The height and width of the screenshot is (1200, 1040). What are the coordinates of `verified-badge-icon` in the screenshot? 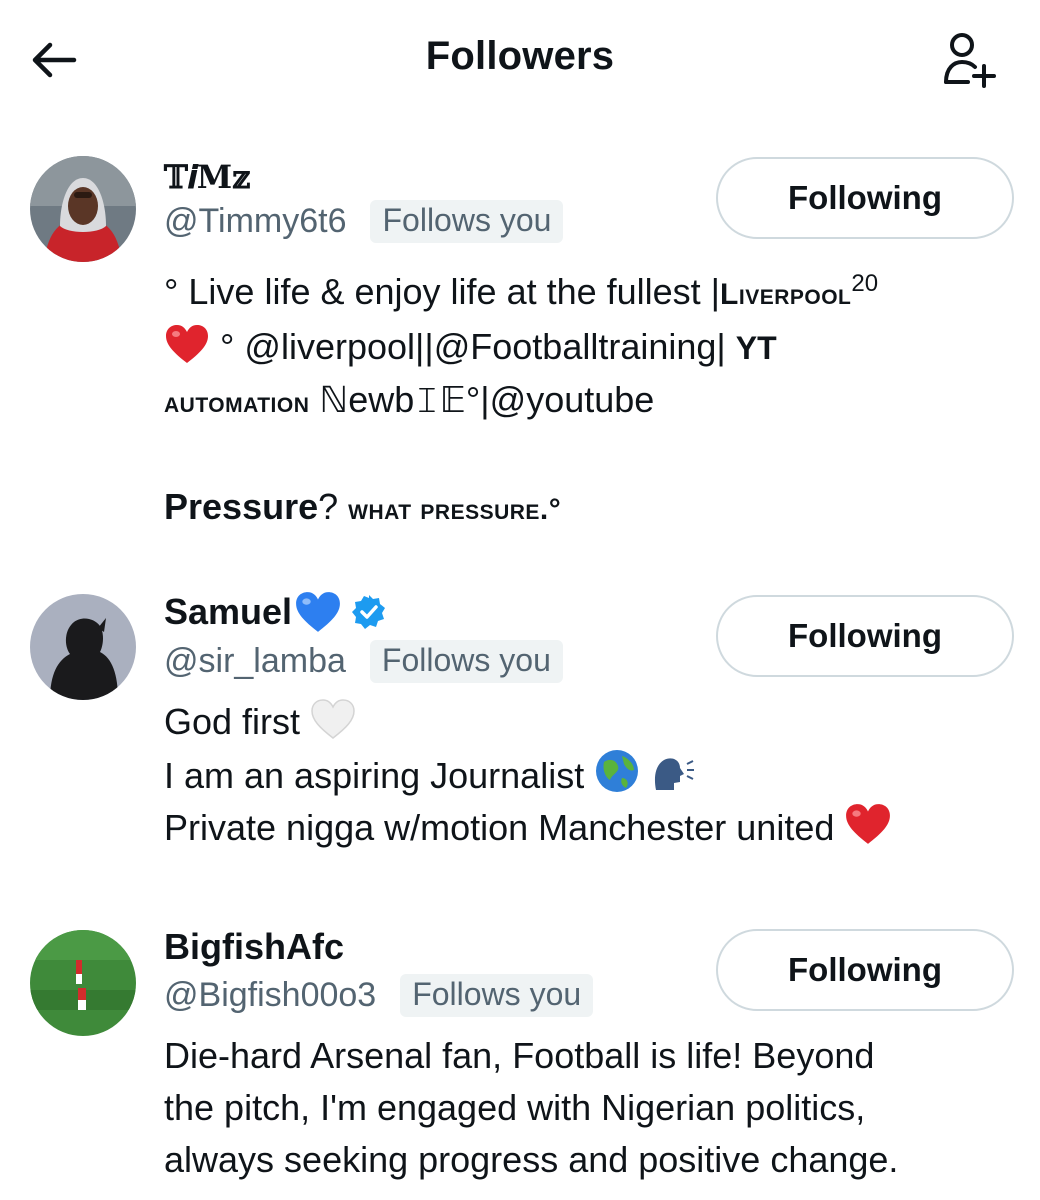 It's located at (369, 612).